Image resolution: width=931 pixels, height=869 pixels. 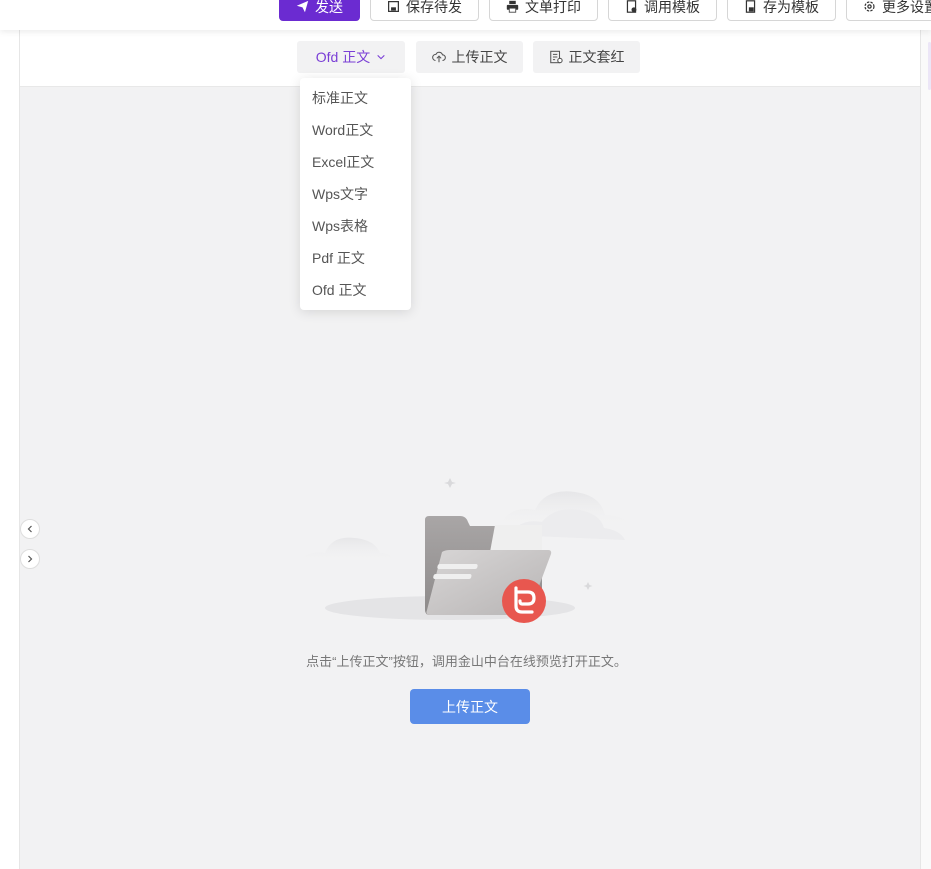 I want to click on empty-state-message: 点击“上传正文”按钮，调用金山中台在线预览打开正文。, so click(x=466, y=661).